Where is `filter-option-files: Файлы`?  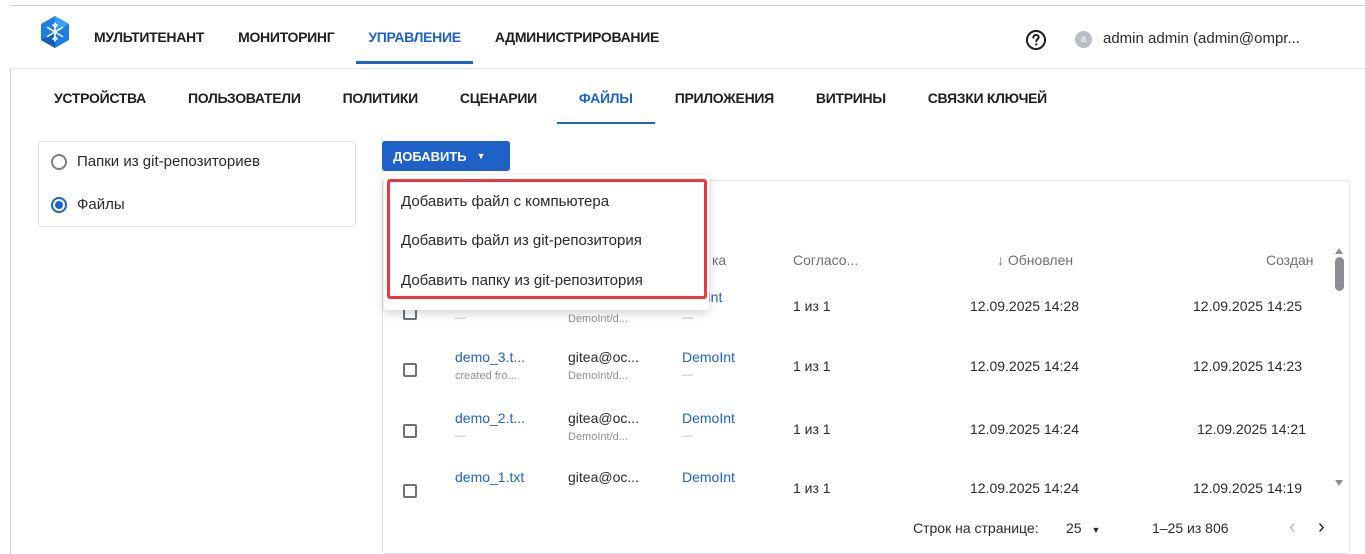
filter-option-files: Файлы is located at coordinates (88, 204).